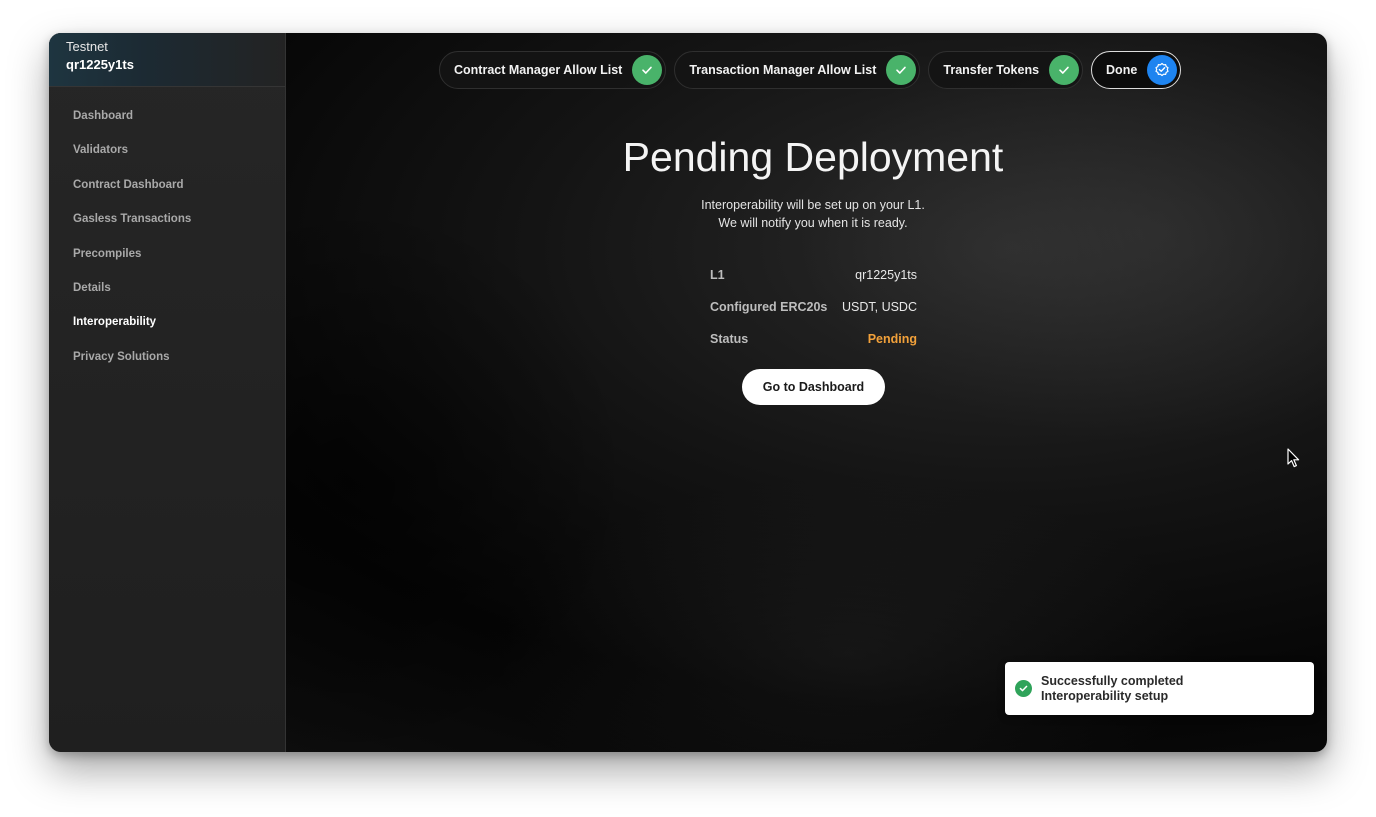  I want to click on toast-line-1: Successfully completed, so click(1112, 680).